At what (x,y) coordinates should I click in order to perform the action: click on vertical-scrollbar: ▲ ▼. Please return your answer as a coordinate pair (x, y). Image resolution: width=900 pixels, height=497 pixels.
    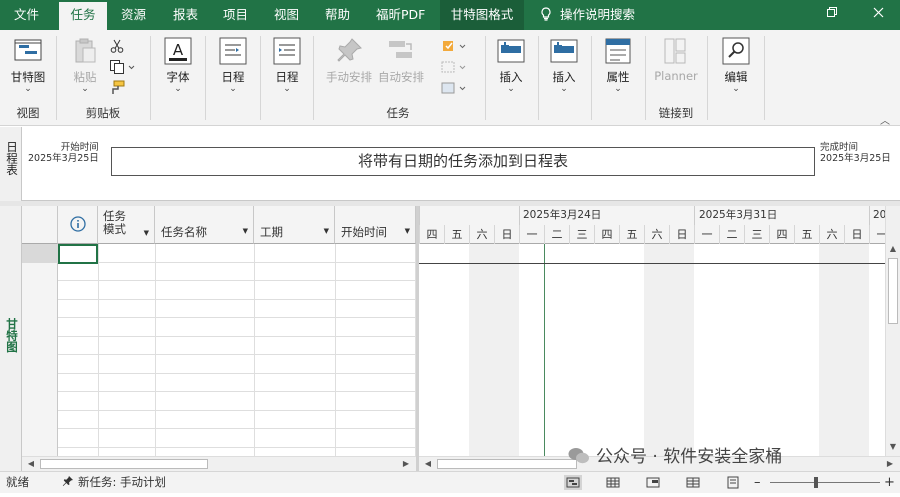
    Looking at the image, I should click on (892, 331).